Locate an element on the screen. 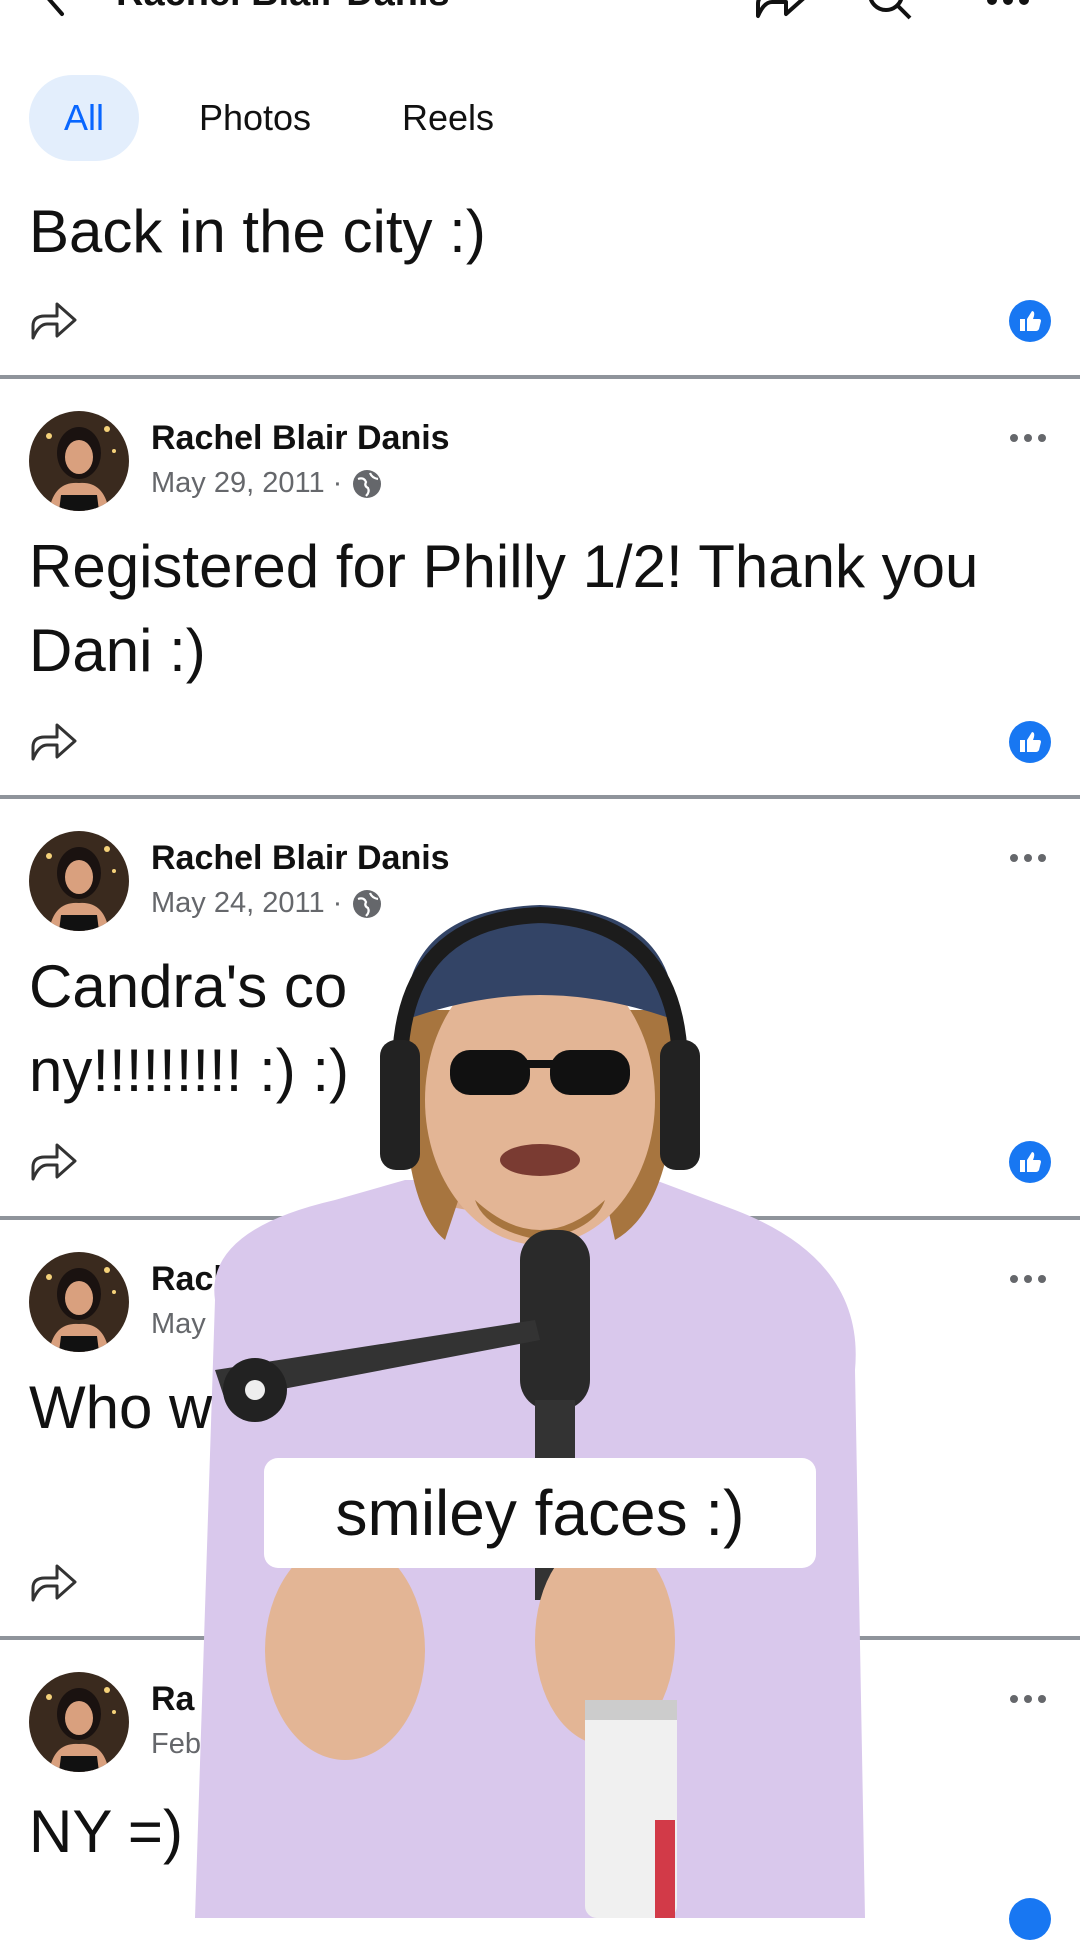 This screenshot has width=1080, height=1940. tab-all: All is located at coordinates (84, 118).